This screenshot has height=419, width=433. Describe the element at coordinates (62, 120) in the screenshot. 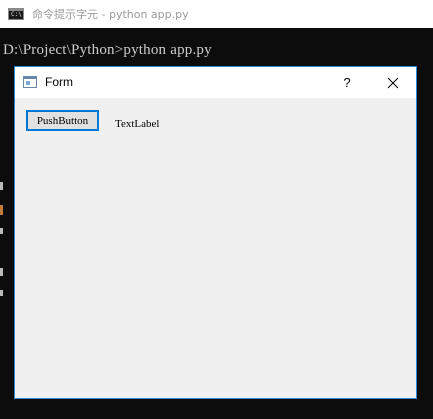

I see `push-button: PushButton` at that location.